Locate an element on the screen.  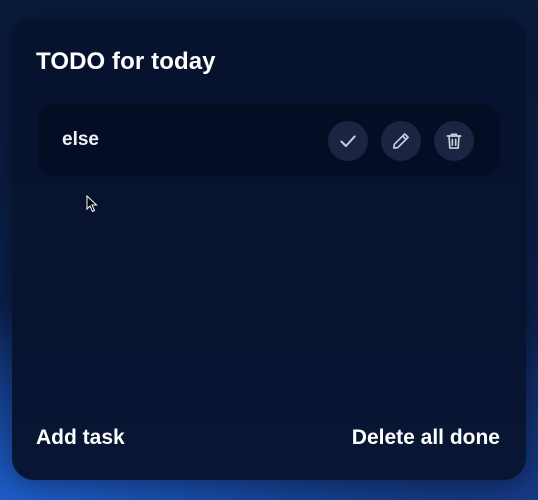
pencil-icon is located at coordinates (401, 141).